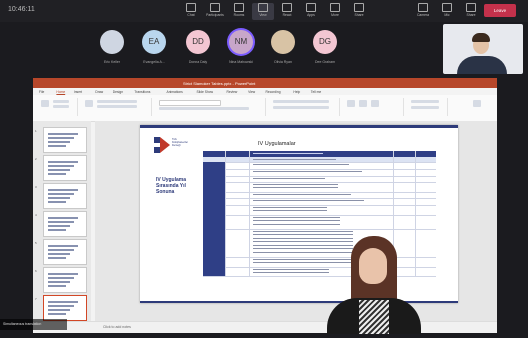 This screenshot has width=528, height=338. What do you see at coordinates (232, 92) in the screenshot?
I see `ribbon-tab: Review` at bounding box center [232, 92].